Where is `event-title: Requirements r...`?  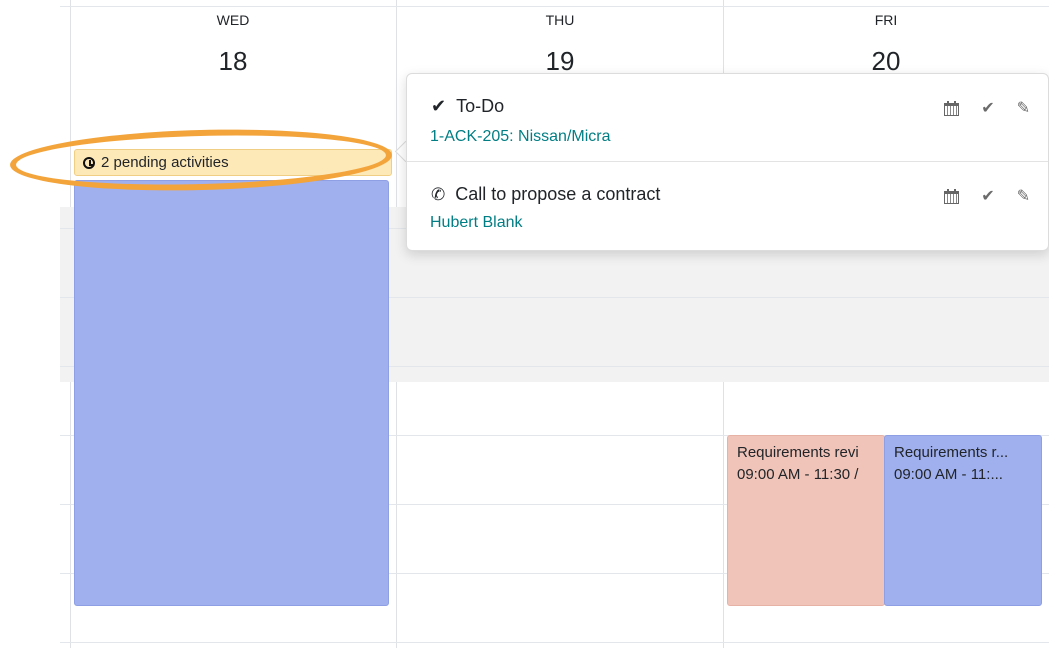 event-title: Requirements r... is located at coordinates (951, 452).